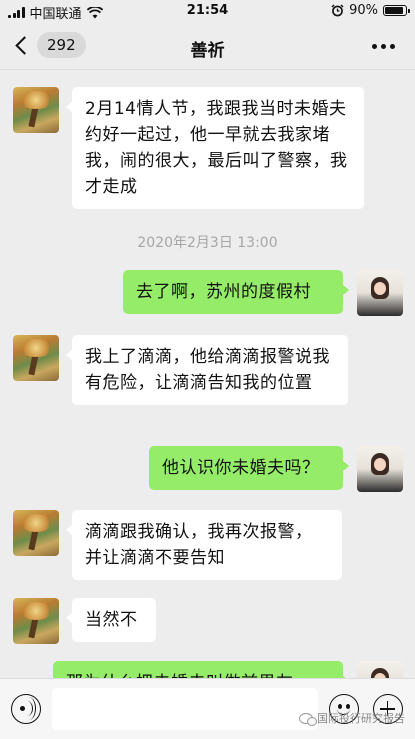 Image resolution: width=415 pixels, height=739 pixels. What do you see at coordinates (29, 708) in the screenshot?
I see `voice-wave` at bounding box center [29, 708].